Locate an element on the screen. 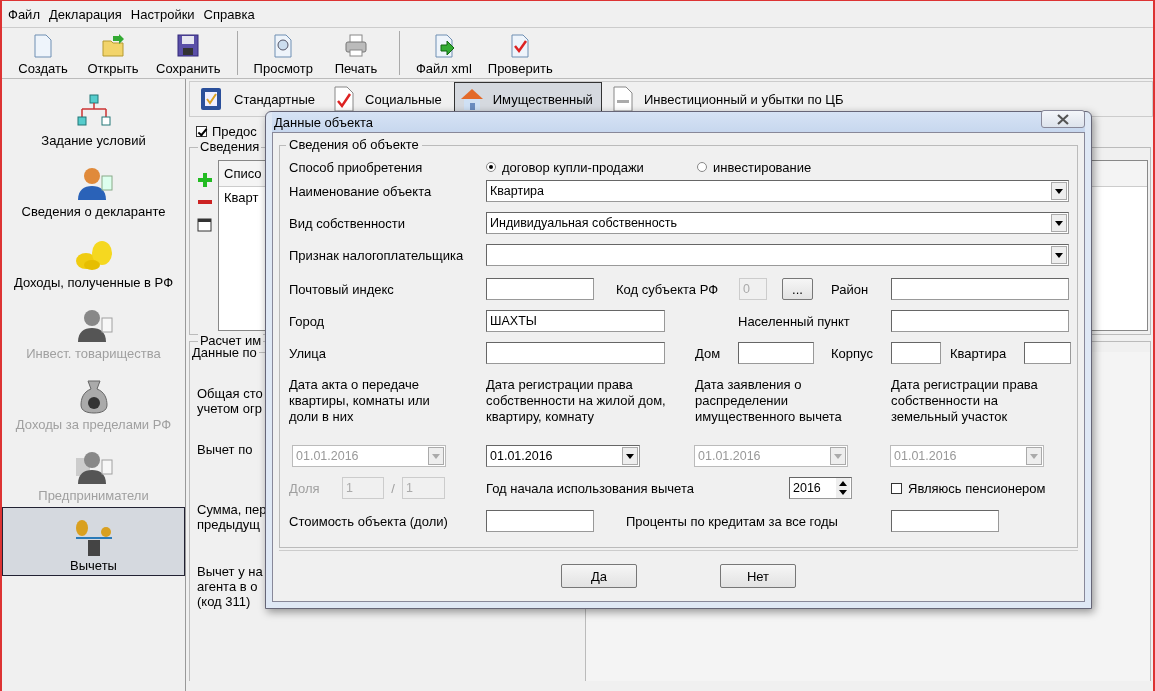 The image size is (1155, 691). group-title: Сведения is located at coordinates (230, 146).